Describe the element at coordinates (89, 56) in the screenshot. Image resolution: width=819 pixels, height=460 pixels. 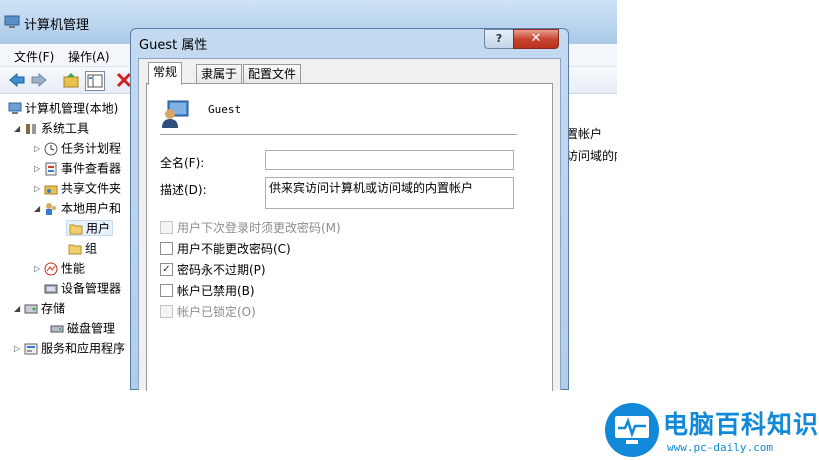
I see `menu-action: 操作(A)` at that location.